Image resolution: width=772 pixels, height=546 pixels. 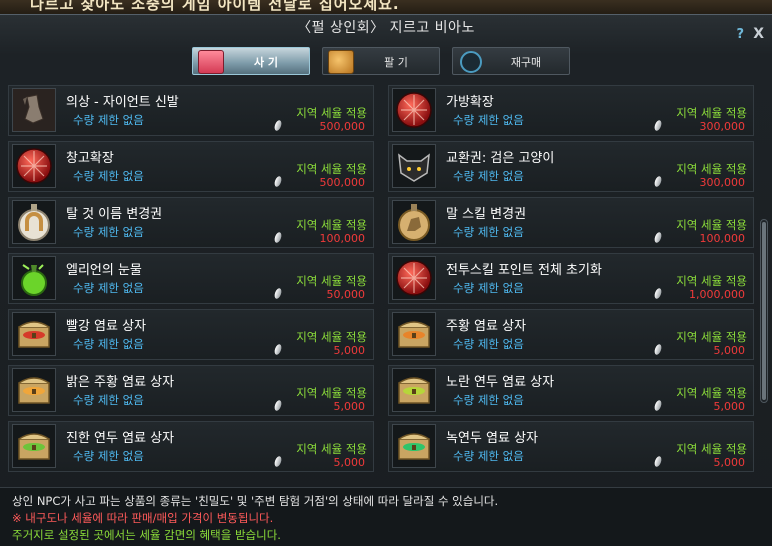 I want to click on tab-sell: 팔 기, so click(x=381, y=61).